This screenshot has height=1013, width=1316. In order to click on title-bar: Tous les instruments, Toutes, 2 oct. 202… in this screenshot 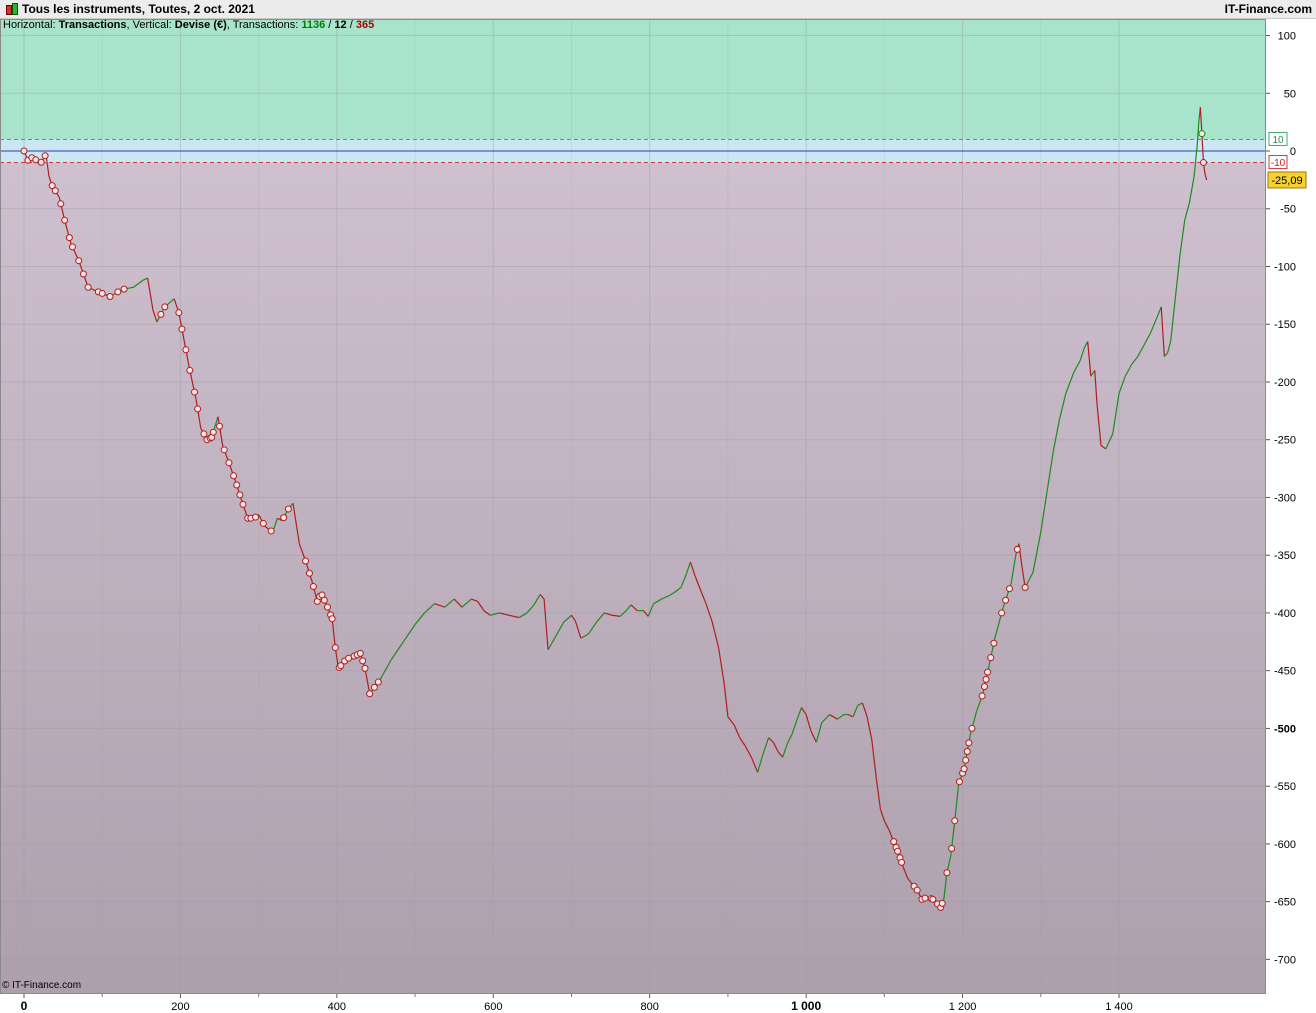, I will do `click(658, 9)`.